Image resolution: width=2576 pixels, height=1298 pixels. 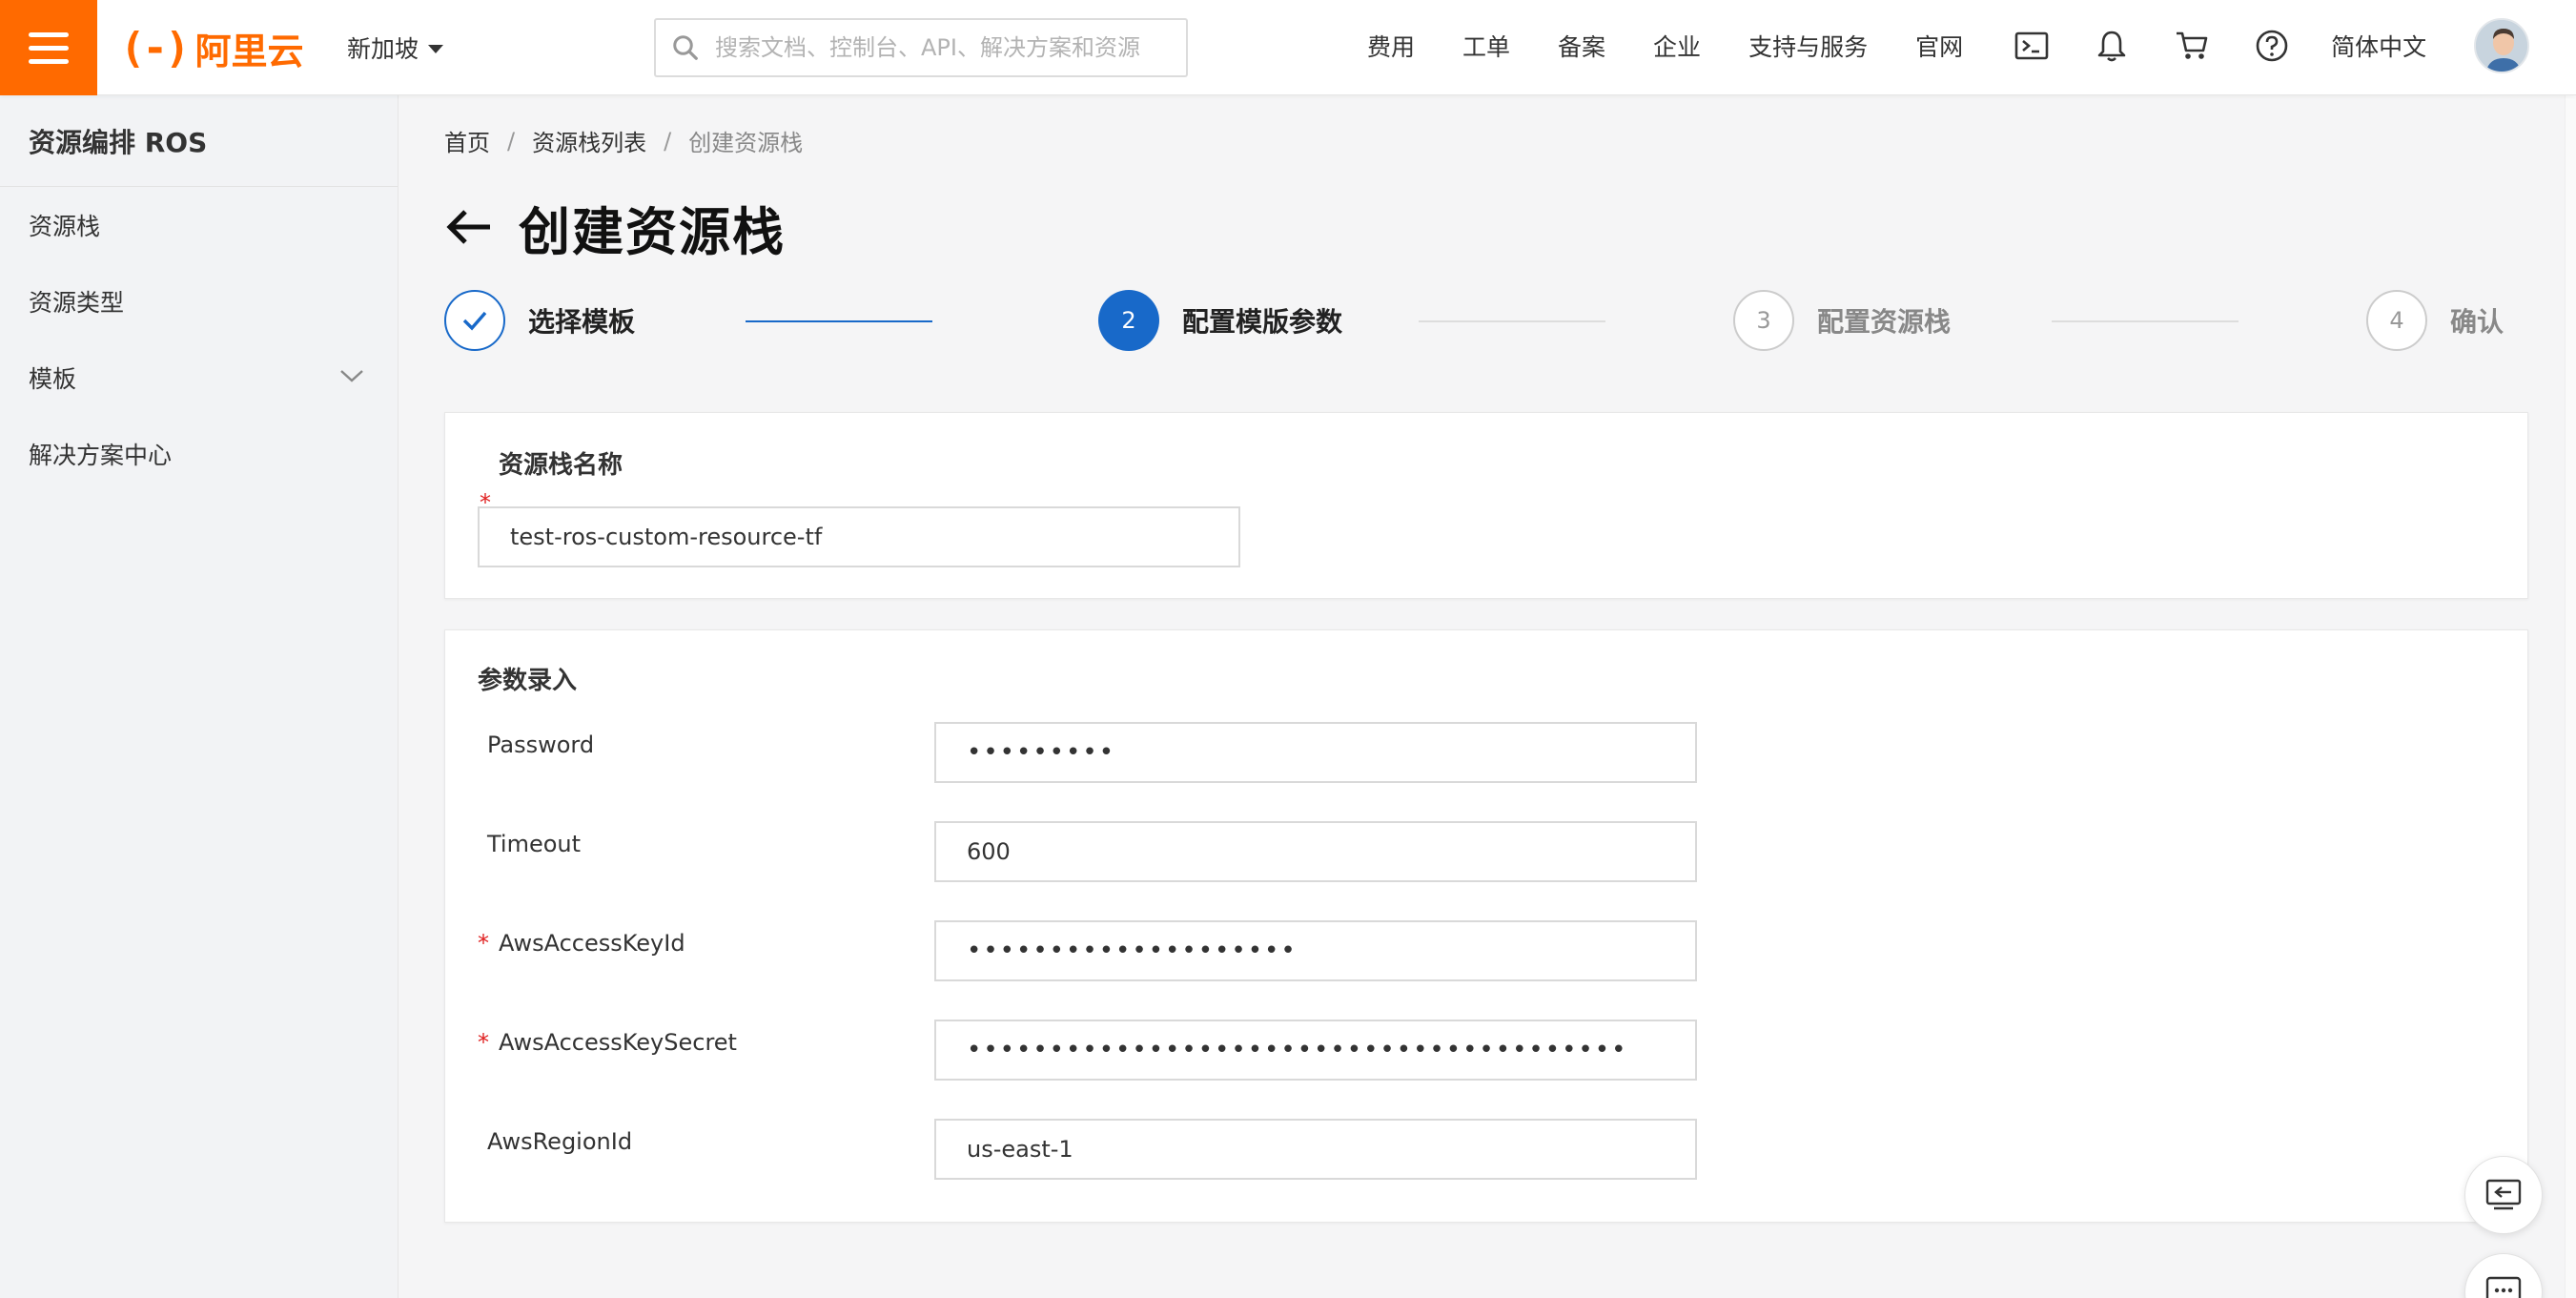 What do you see at coordinates (65, 226) in the screenshot?
I see `sidebar-item-label: 资源栈` at bounding box center [65, 226].